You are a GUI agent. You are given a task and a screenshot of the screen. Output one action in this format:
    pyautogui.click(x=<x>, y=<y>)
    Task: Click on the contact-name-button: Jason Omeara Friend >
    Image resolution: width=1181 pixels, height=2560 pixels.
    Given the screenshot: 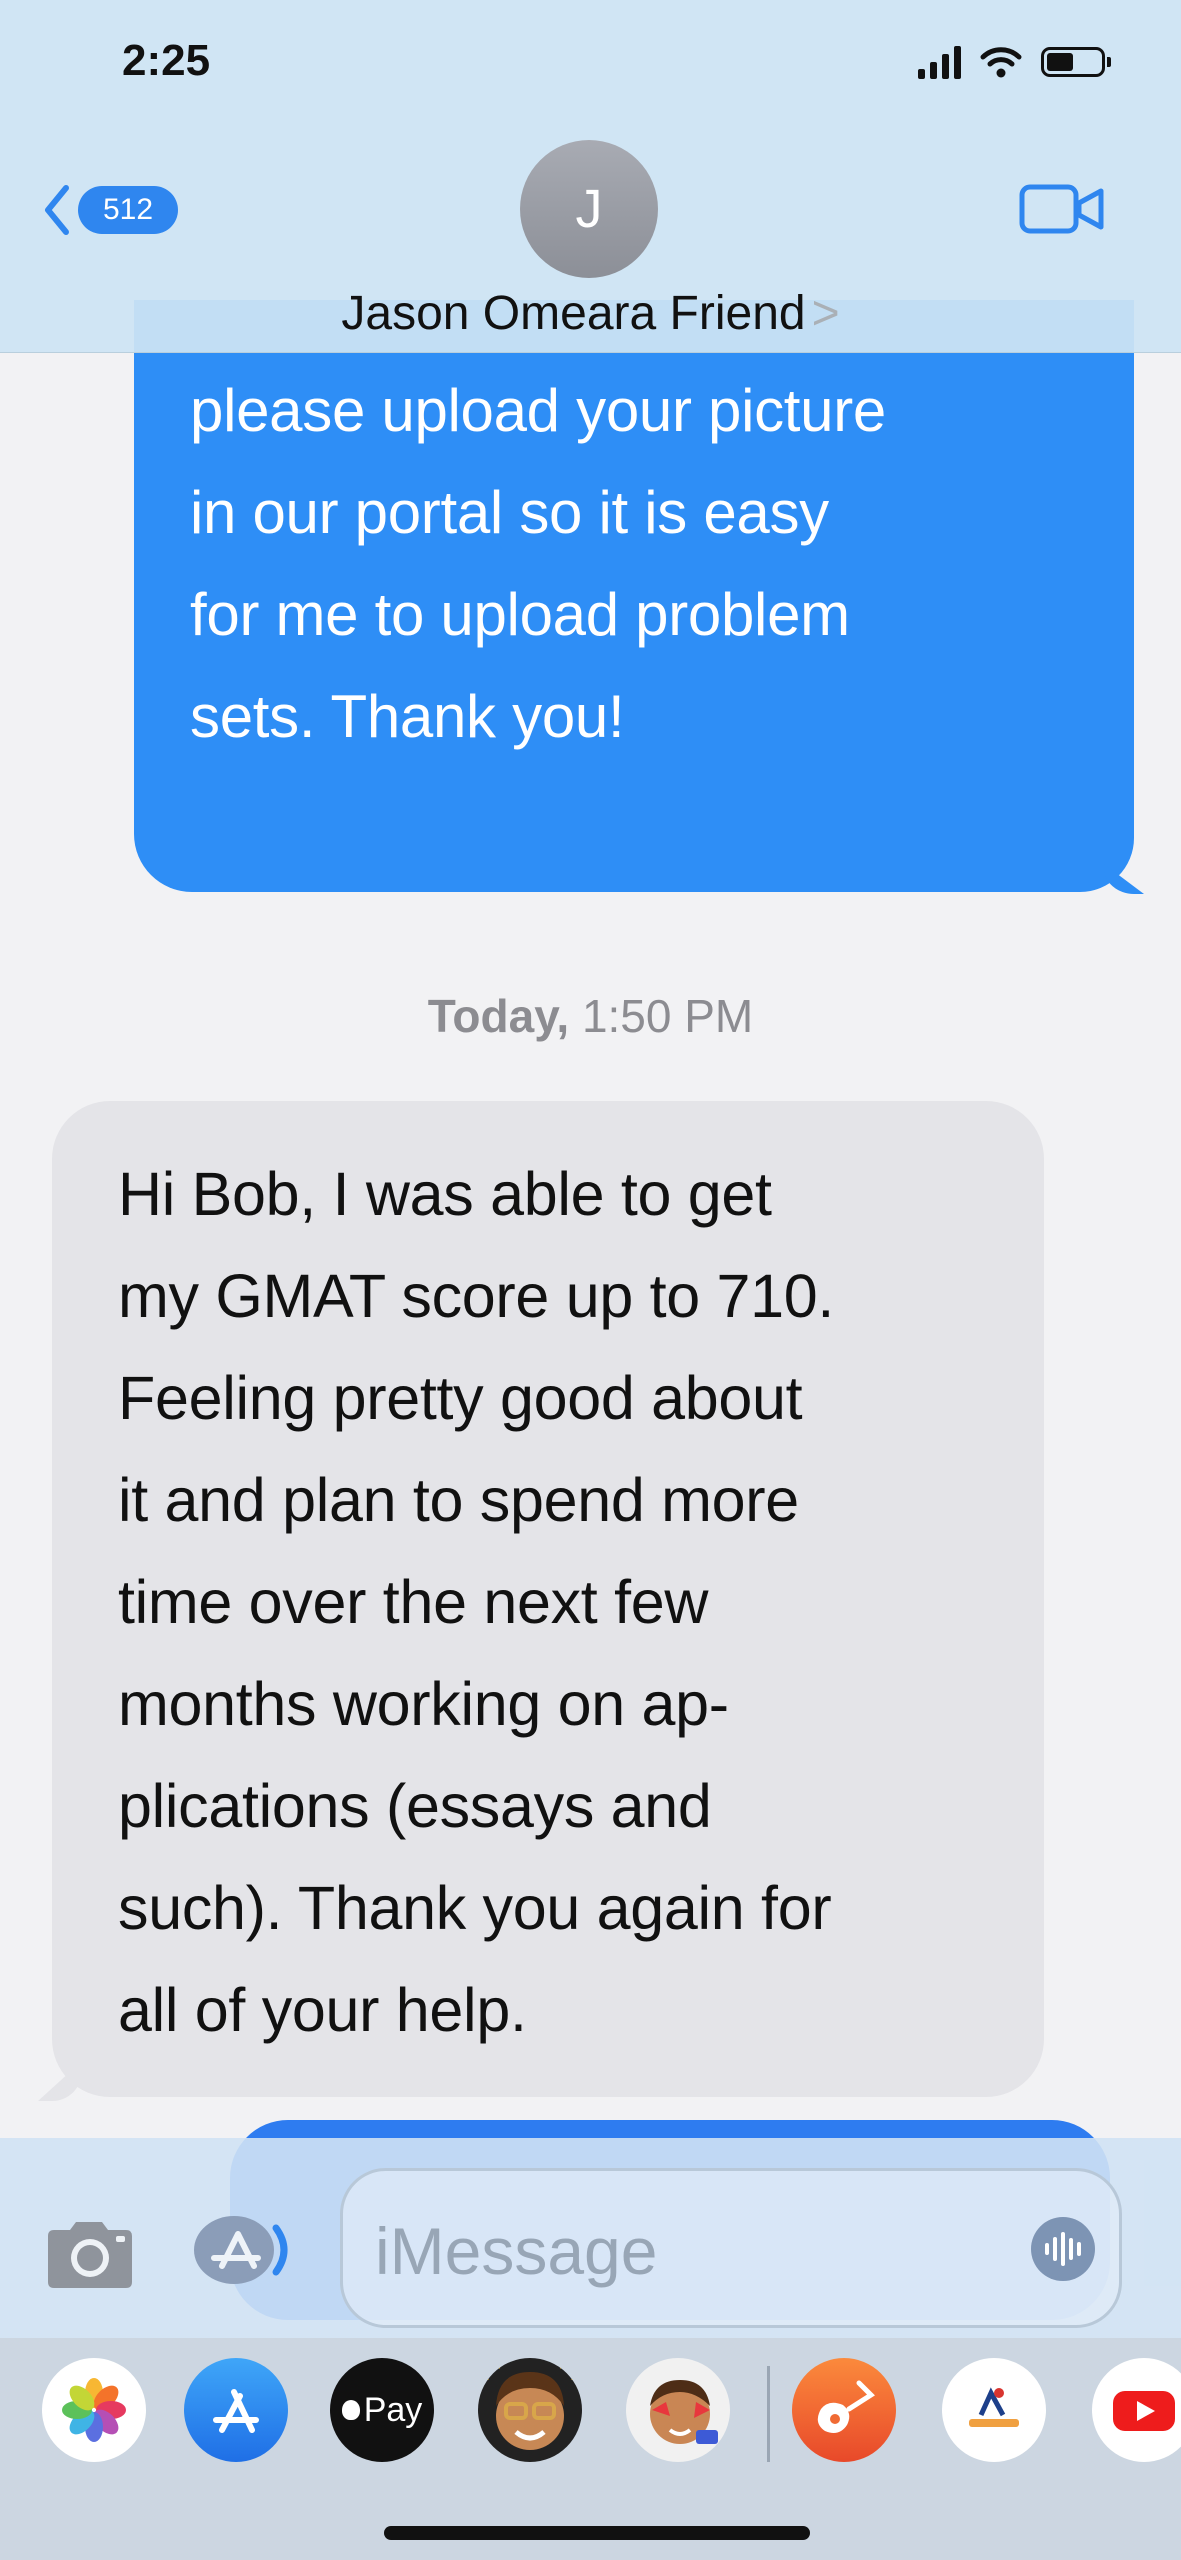 What is the action you would take?
    pyautogui.click(x=590, y=313)
    